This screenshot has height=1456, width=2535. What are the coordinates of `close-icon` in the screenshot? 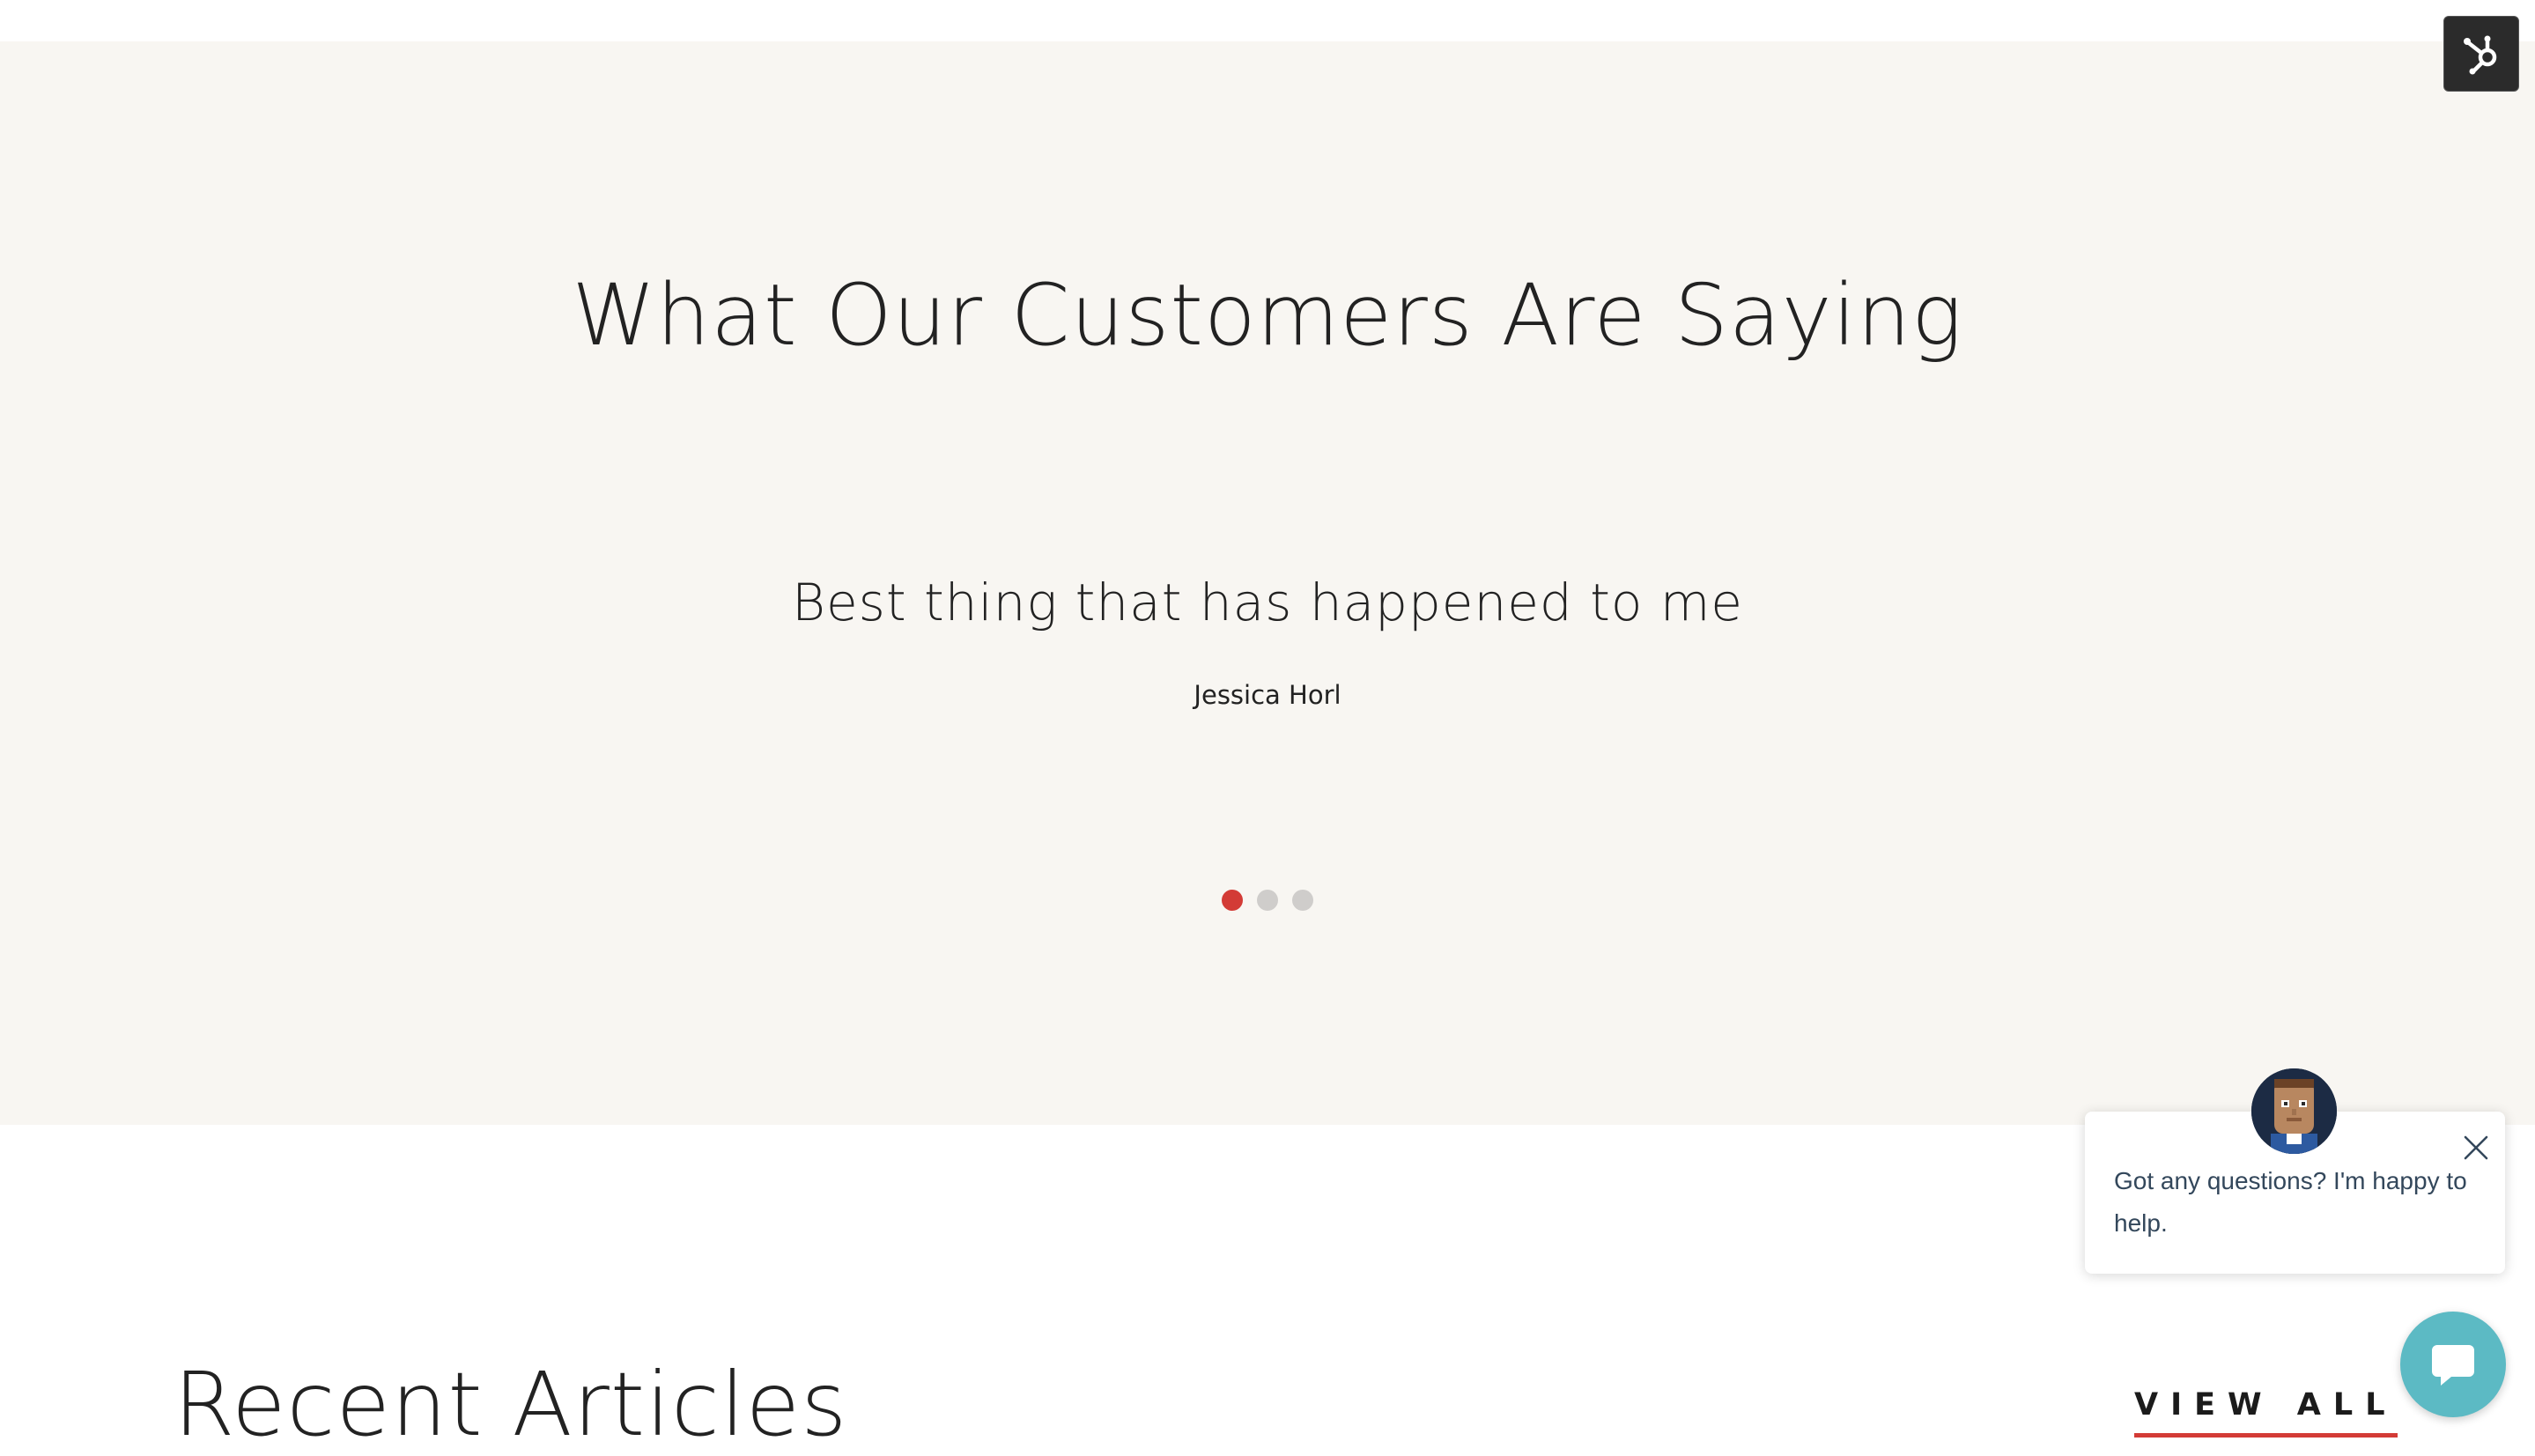 It's located at (2476, 1147).